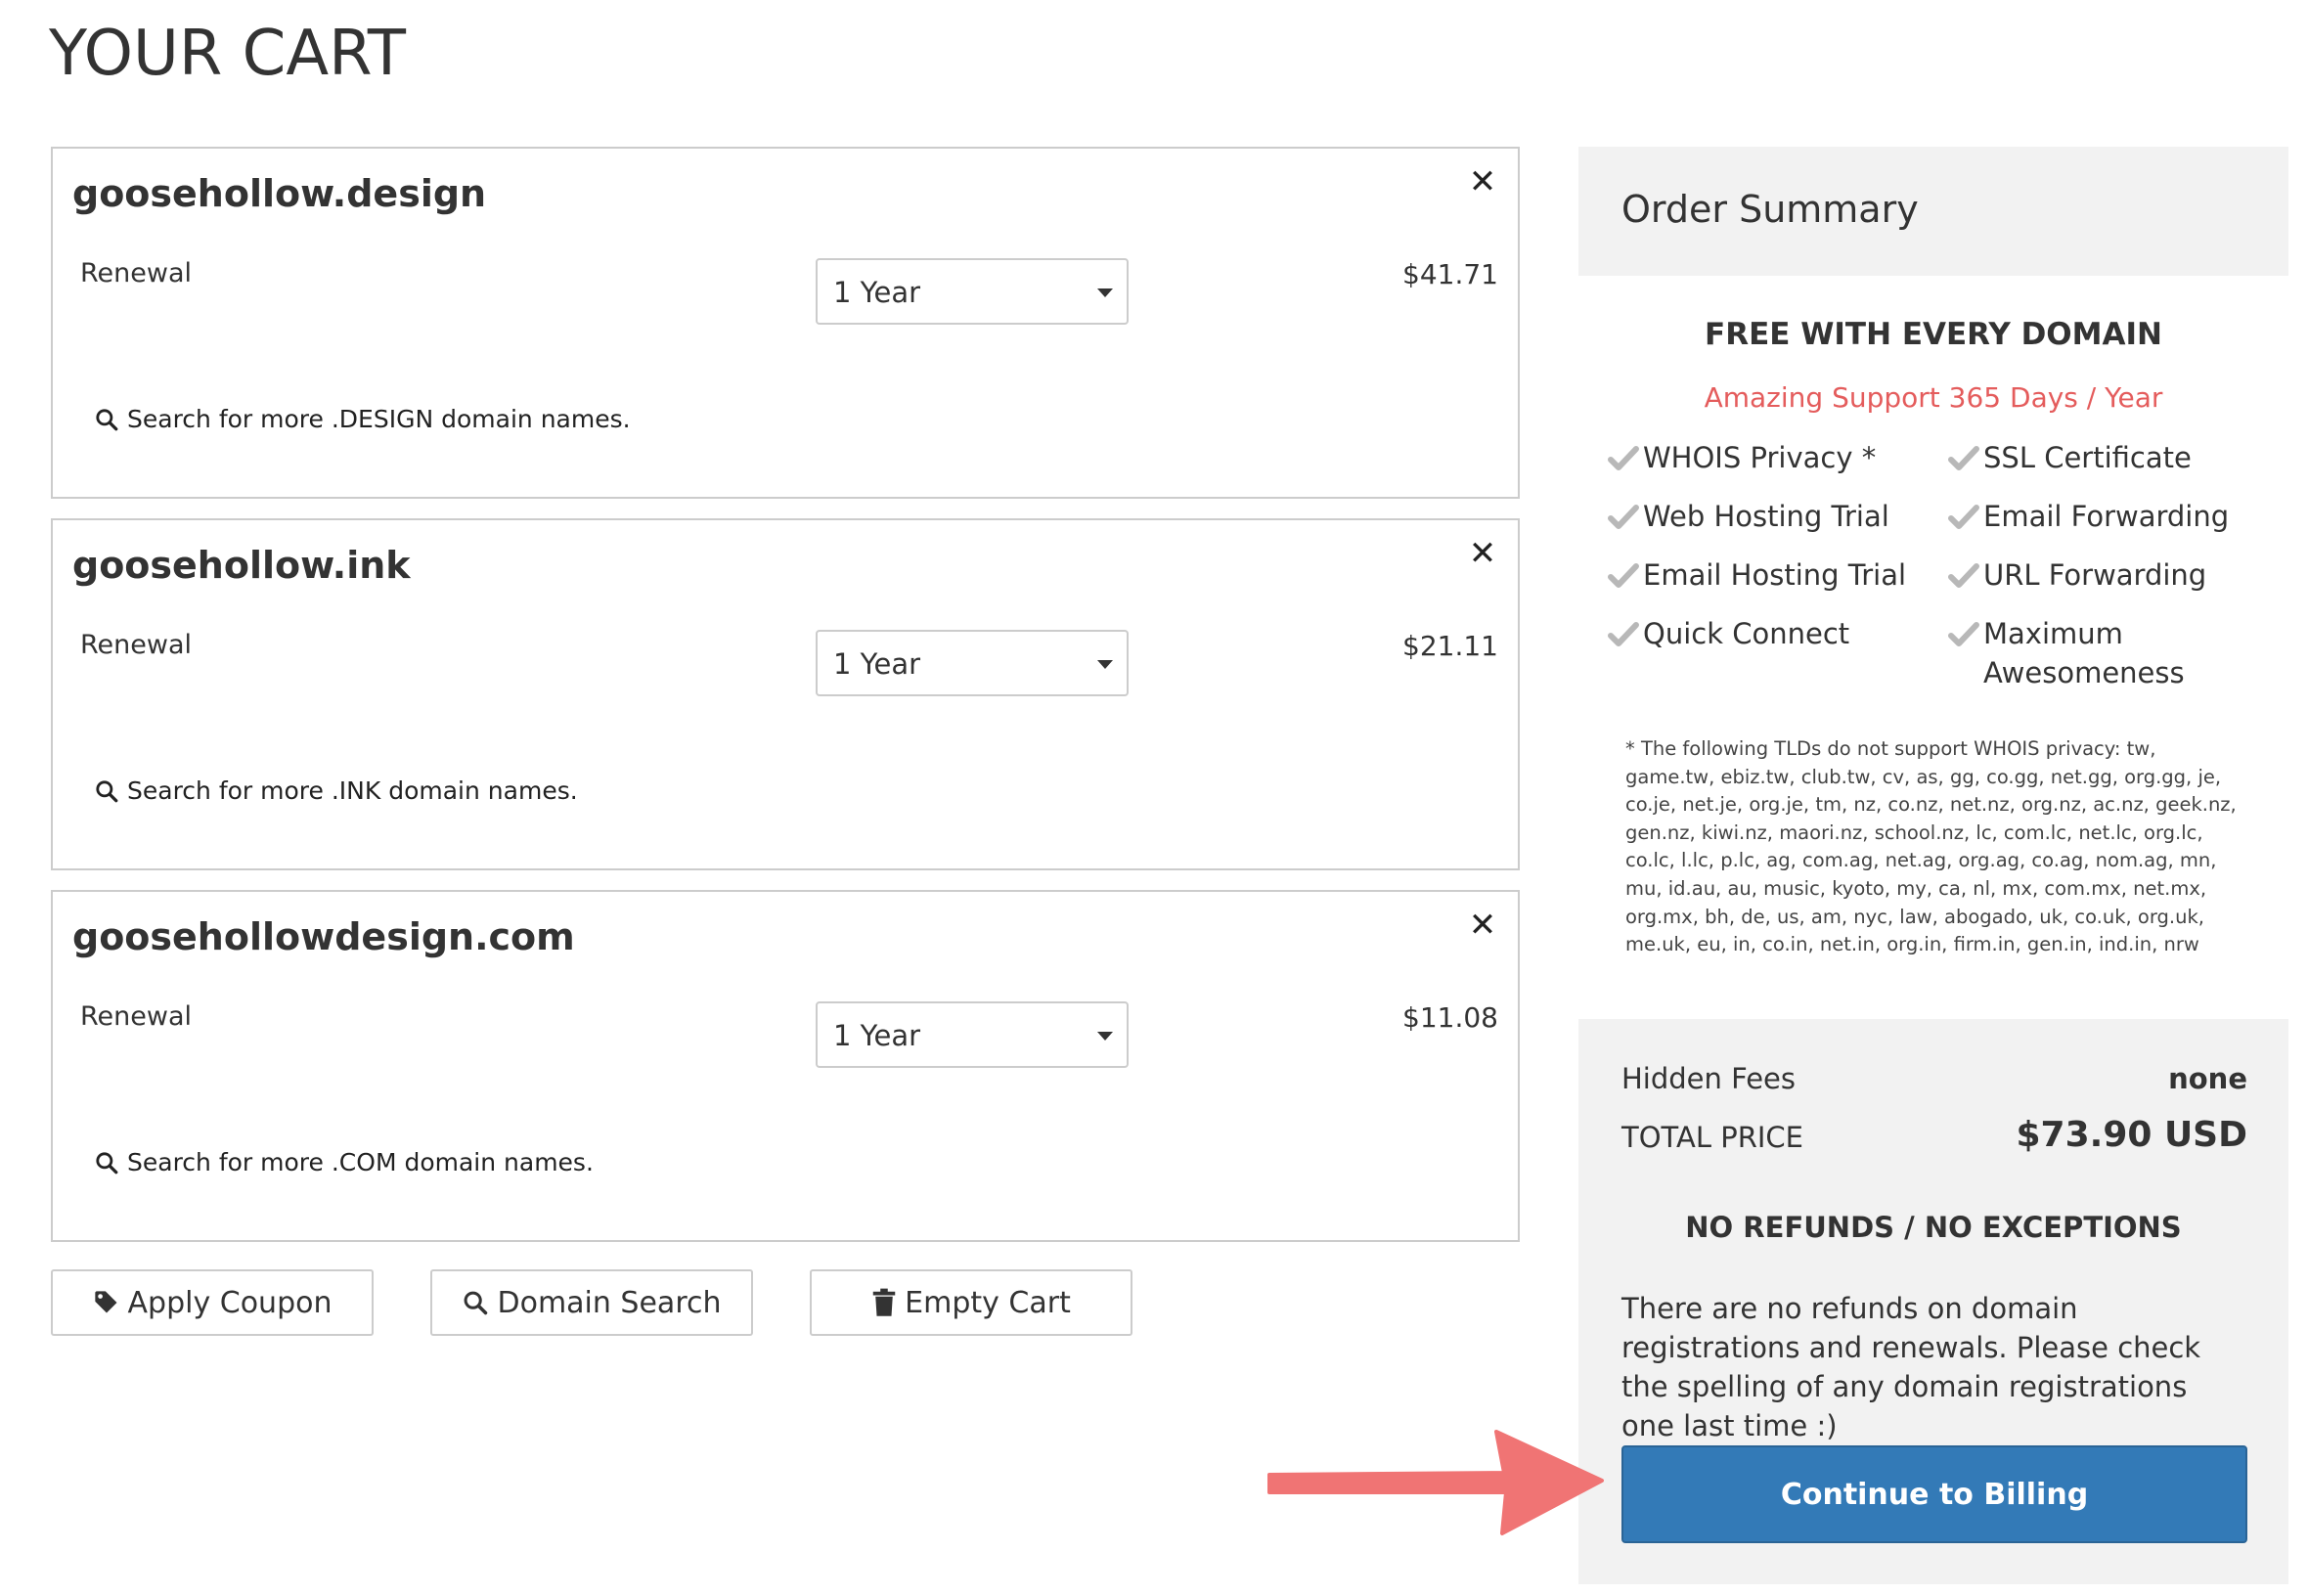 The height and width of the screenshot is (1596, 2308). Describe the element at coordinates (1775, 575) in the screenshot. I see `feature-label: Email Hosting Trial` at that location.